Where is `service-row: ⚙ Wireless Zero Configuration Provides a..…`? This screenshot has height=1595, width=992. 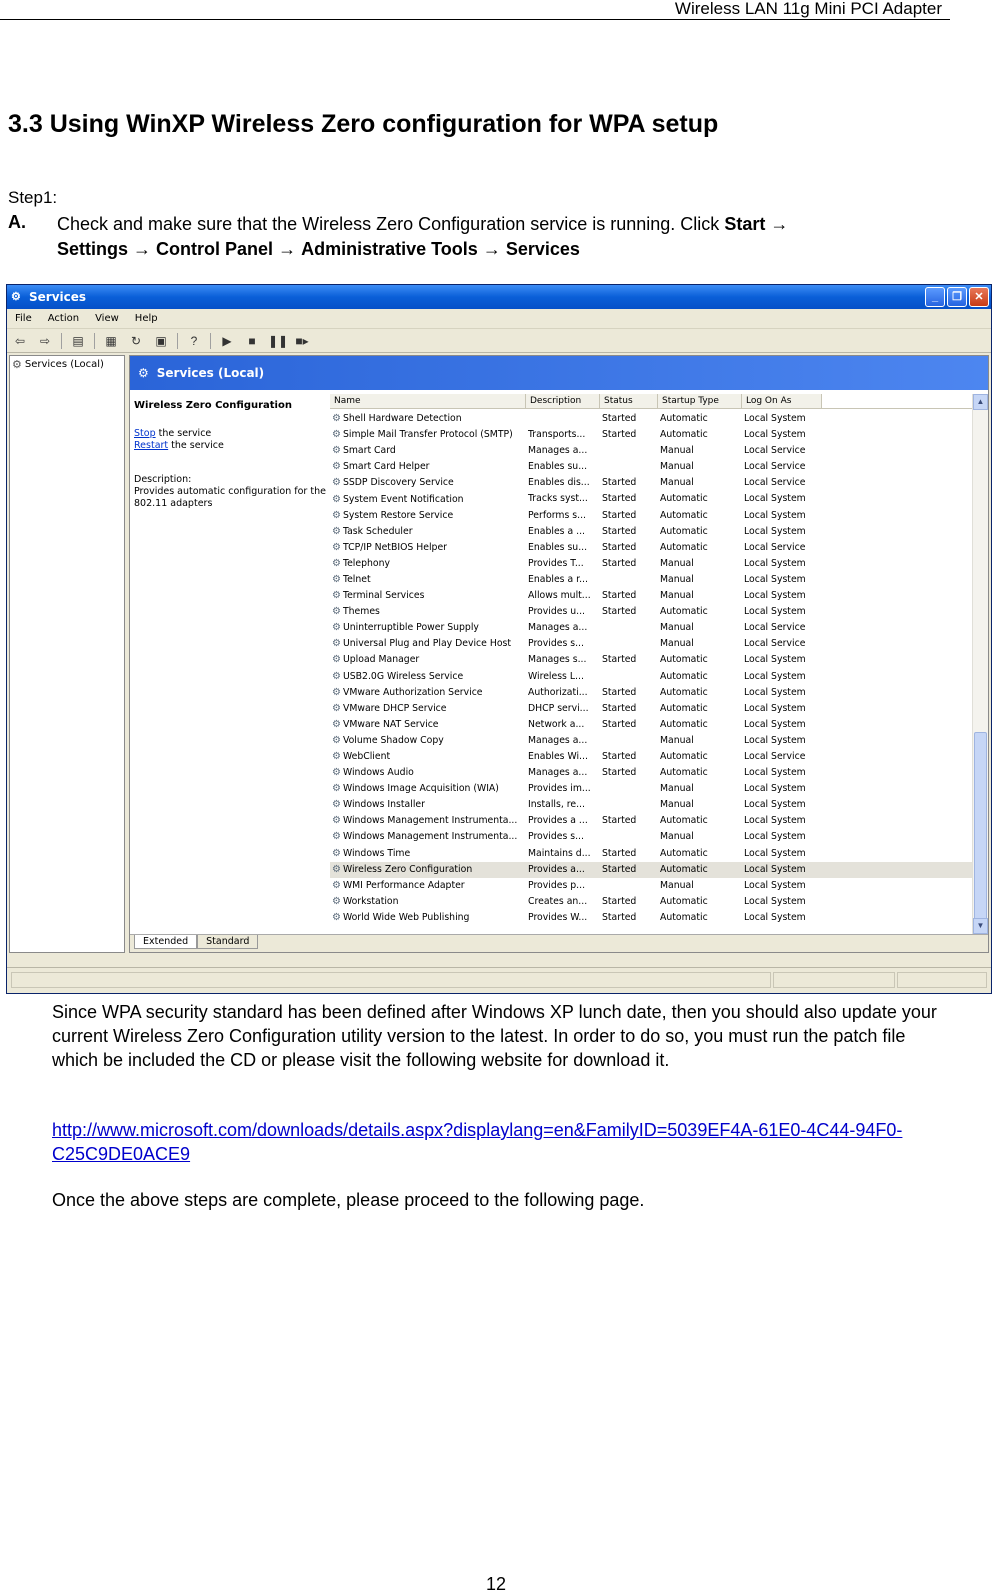 service-row: ⚙ Wireless Zero Configuration Provides a..… is located at coordinates (651, 869).